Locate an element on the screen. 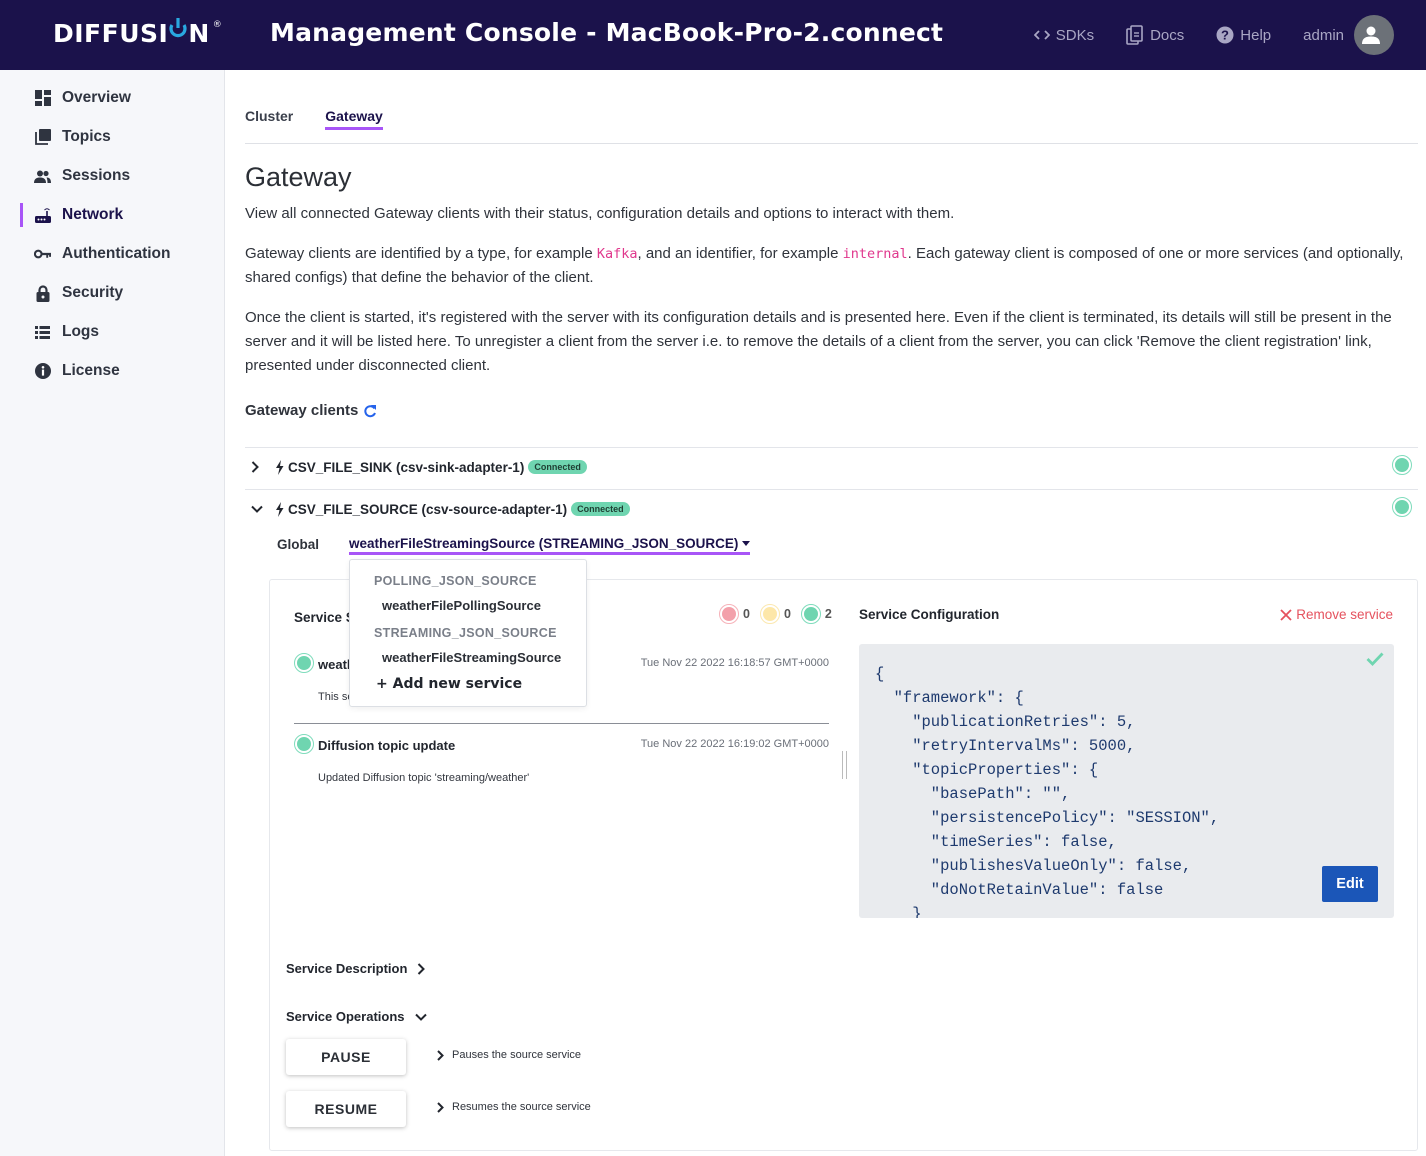 This screenshot has width=1426, height=1156. service-description-toggle: Service Description is located at coordinates (356, 968).